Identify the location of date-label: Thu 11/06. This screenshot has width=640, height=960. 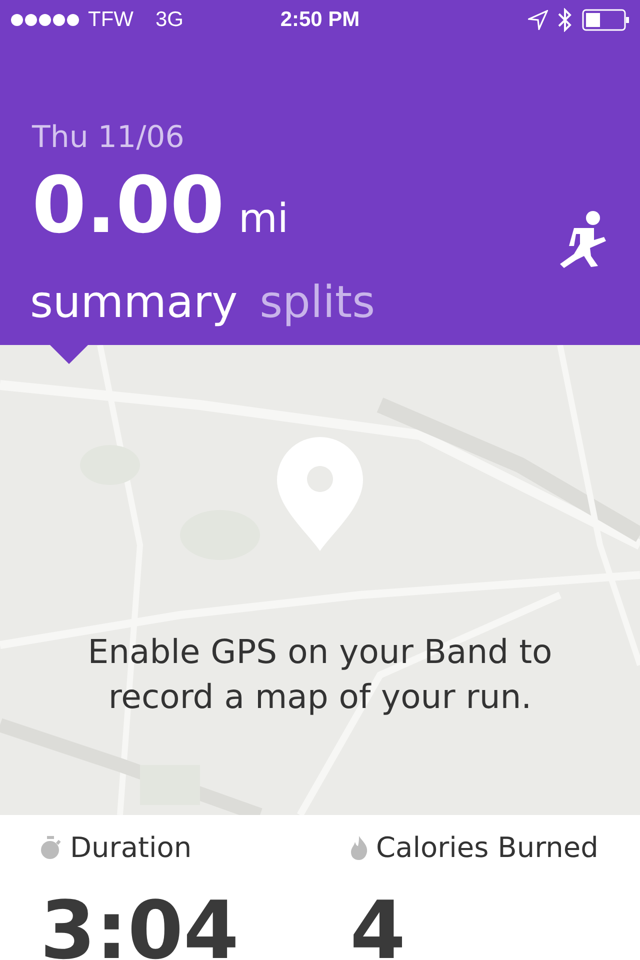
(108, 137).